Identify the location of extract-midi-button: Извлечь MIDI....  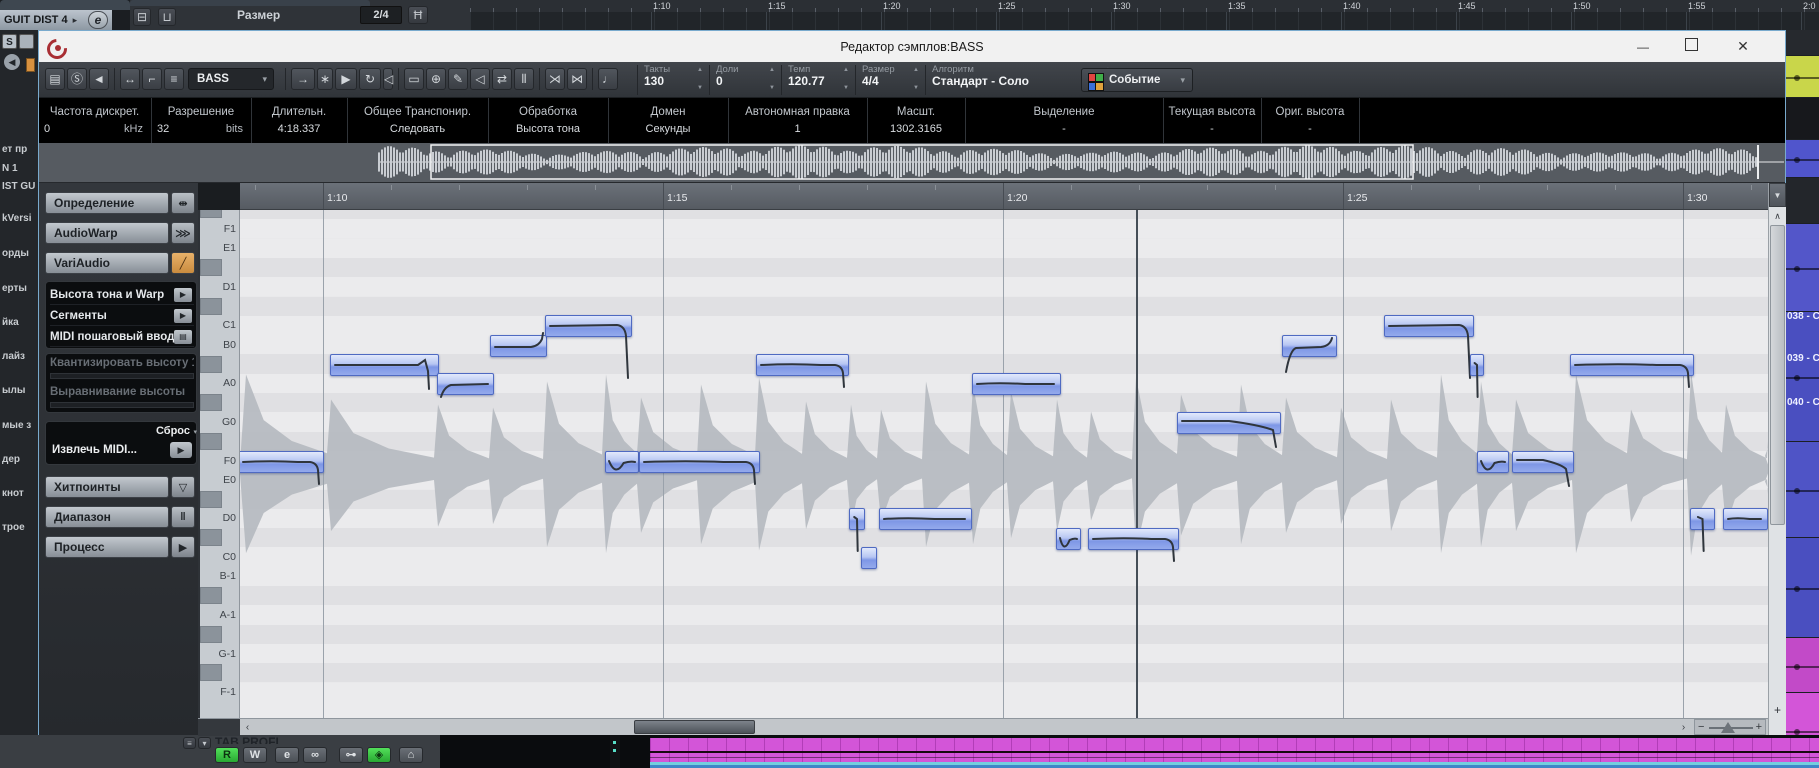
(94, 452).